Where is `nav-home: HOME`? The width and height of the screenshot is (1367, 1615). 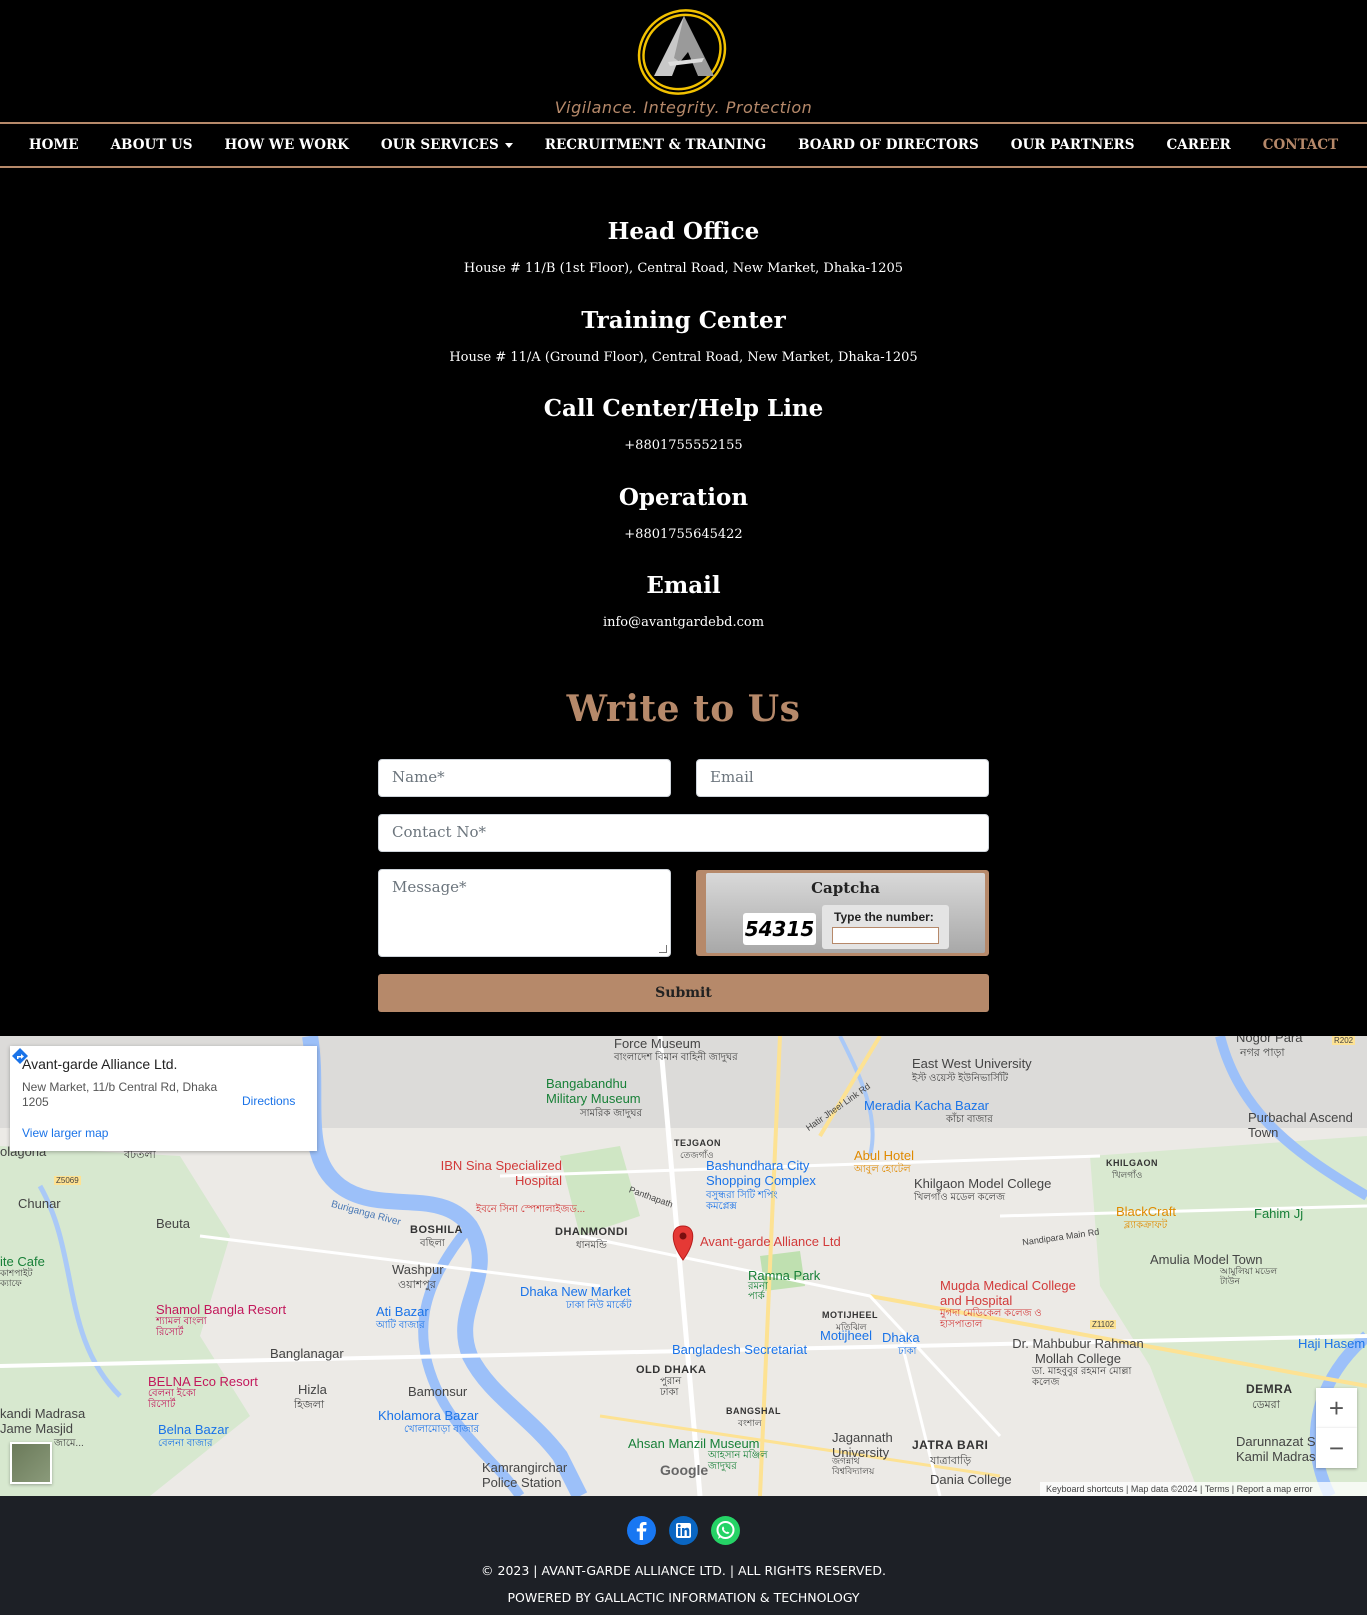
nav-home: HOME is located at coordinates (54, 145).